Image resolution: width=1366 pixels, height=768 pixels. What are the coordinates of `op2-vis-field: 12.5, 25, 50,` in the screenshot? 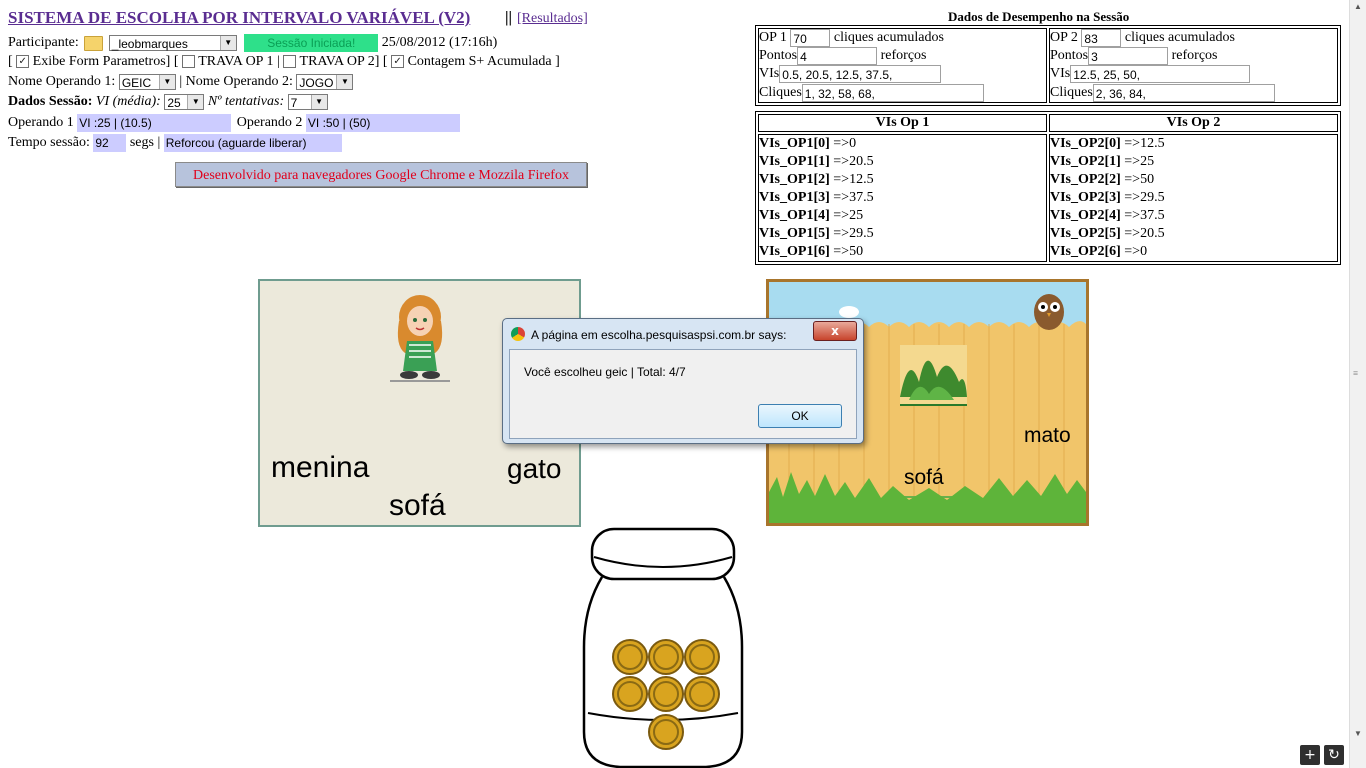 It's located at (1160, 74).